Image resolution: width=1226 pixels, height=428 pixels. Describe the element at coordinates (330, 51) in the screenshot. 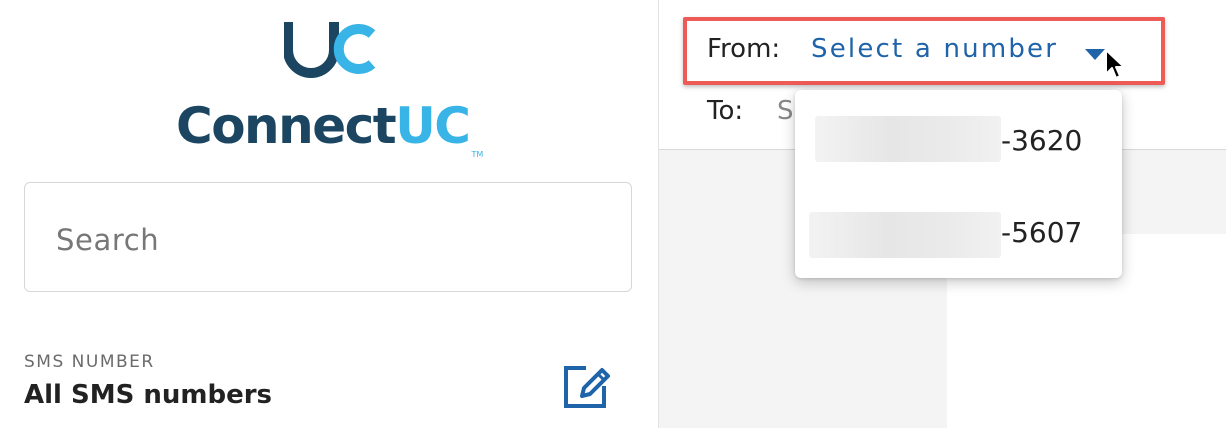

I see `connectuc-logo-icon` at that location.